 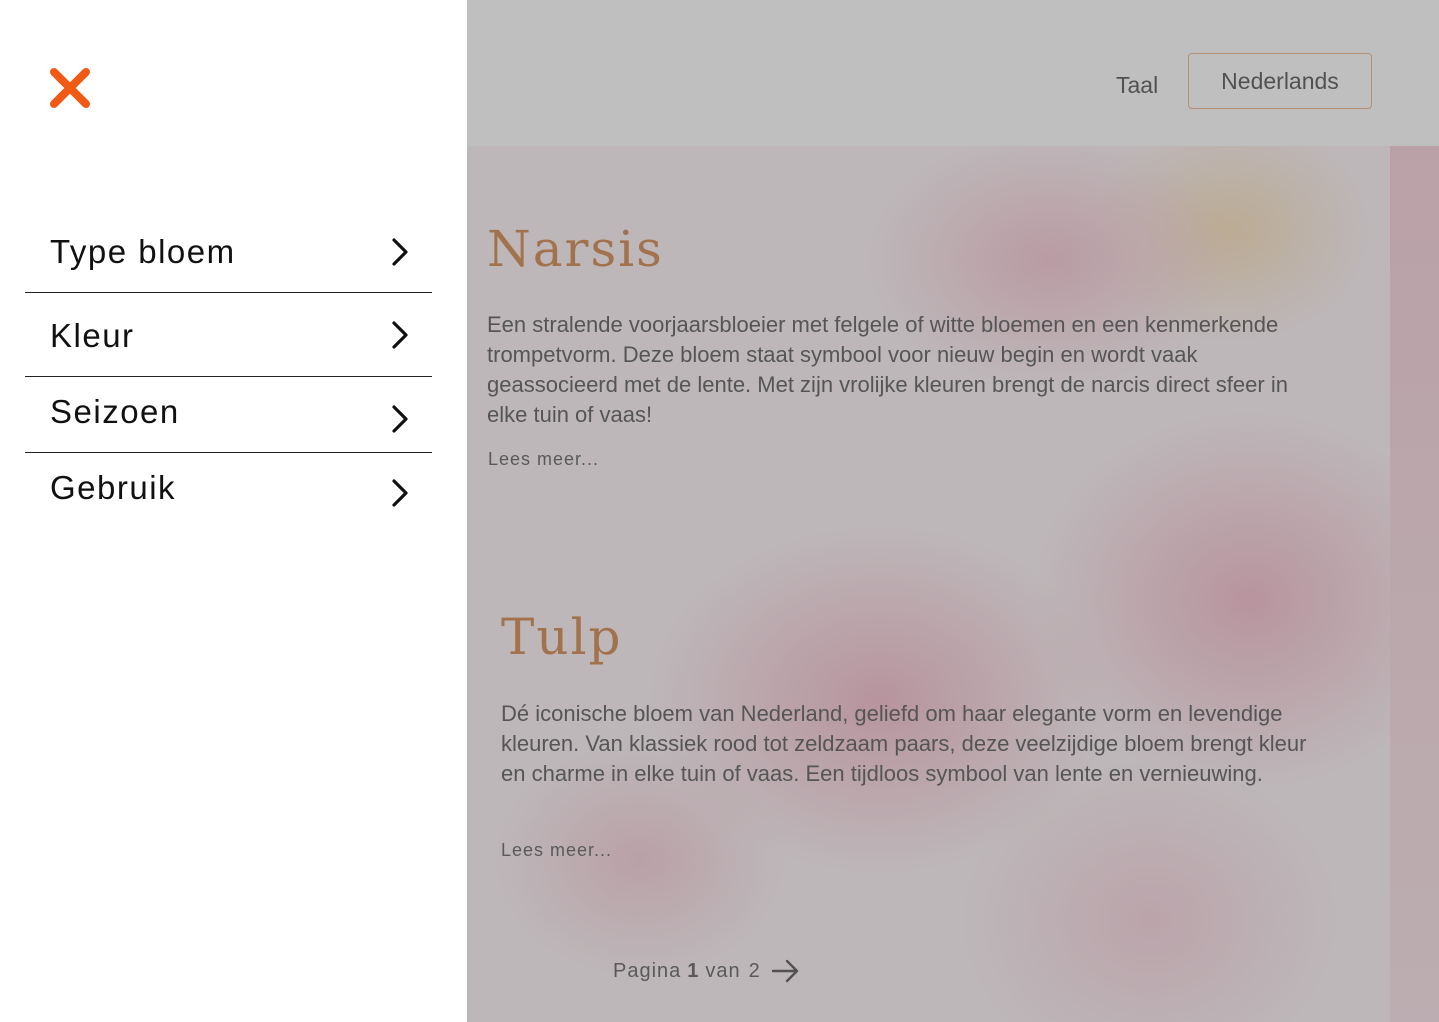 I want to click on menu-item-seizoen: Seizoen, so click(x=228, y=415).